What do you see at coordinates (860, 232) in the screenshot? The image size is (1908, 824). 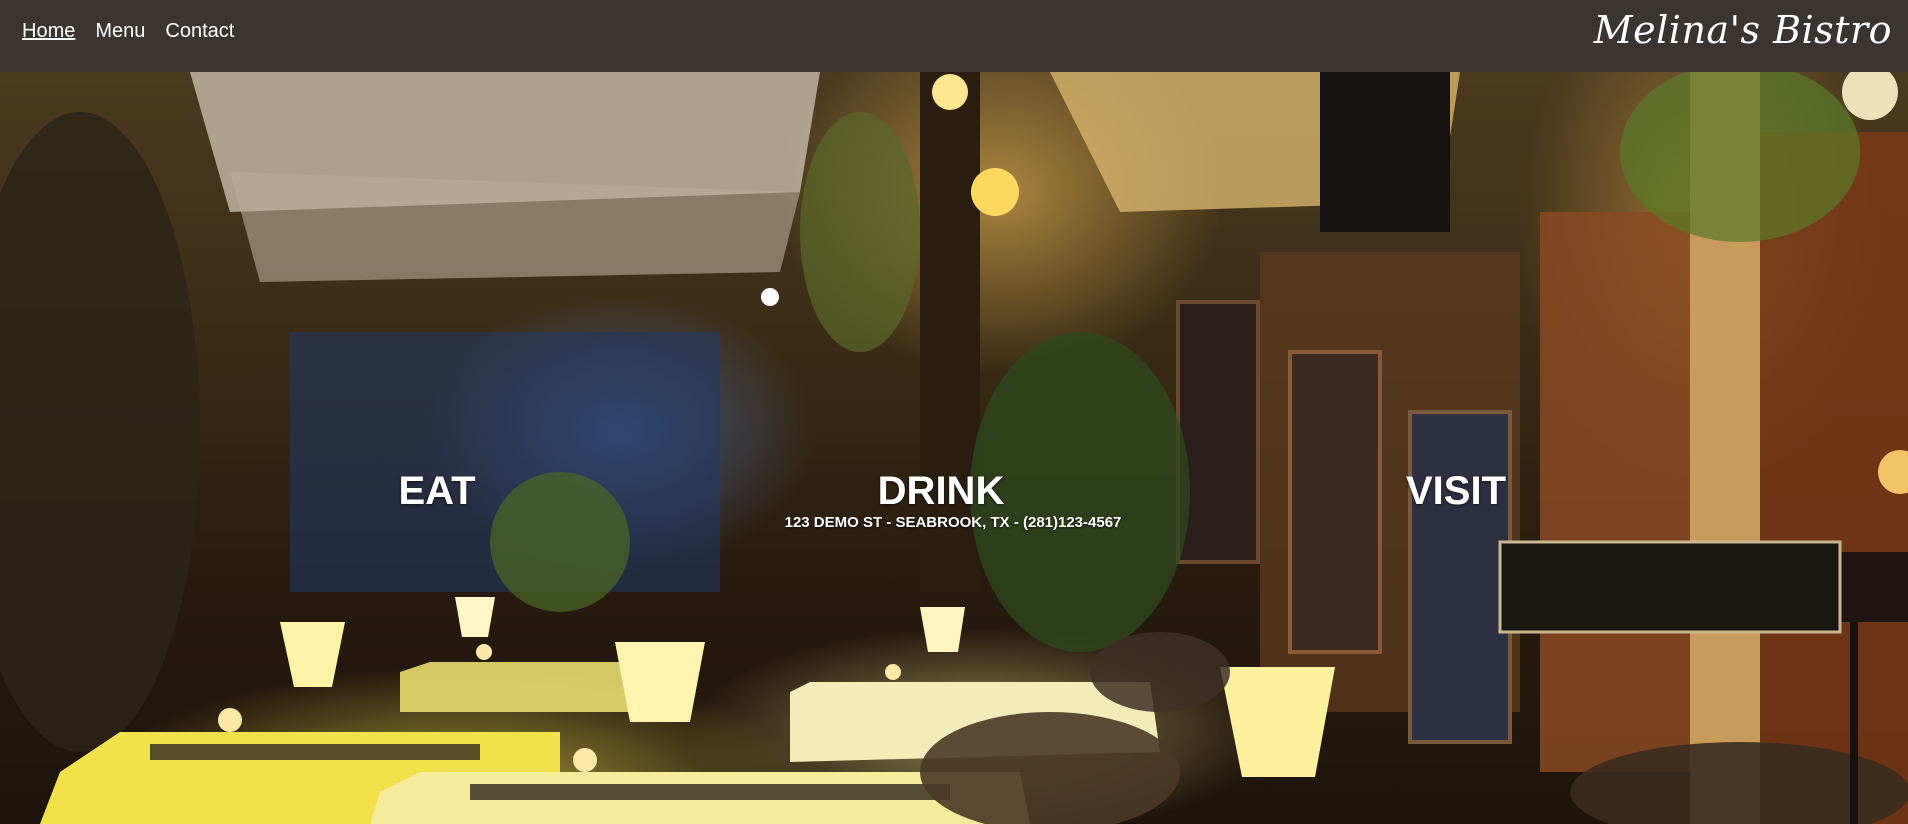 I see `hanging-plant` at bounding box center [860, 232].